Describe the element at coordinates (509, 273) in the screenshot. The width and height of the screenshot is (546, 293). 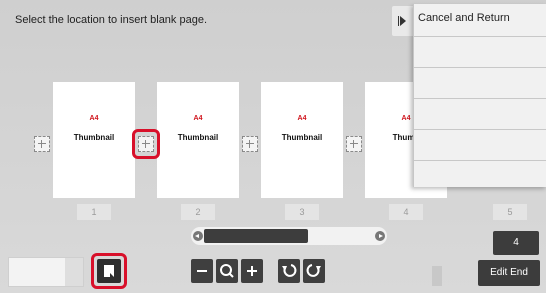
I see `edit-end-button: Edit End` at that location.